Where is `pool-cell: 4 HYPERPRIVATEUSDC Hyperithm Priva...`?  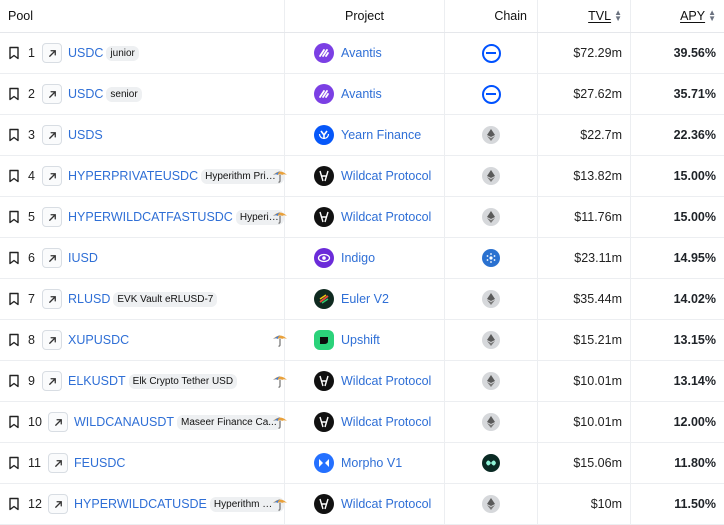
pool-cell: 4 HYPERPRIVATEUSDC Hyperithm Priva... is located at coordinates (143, 176).